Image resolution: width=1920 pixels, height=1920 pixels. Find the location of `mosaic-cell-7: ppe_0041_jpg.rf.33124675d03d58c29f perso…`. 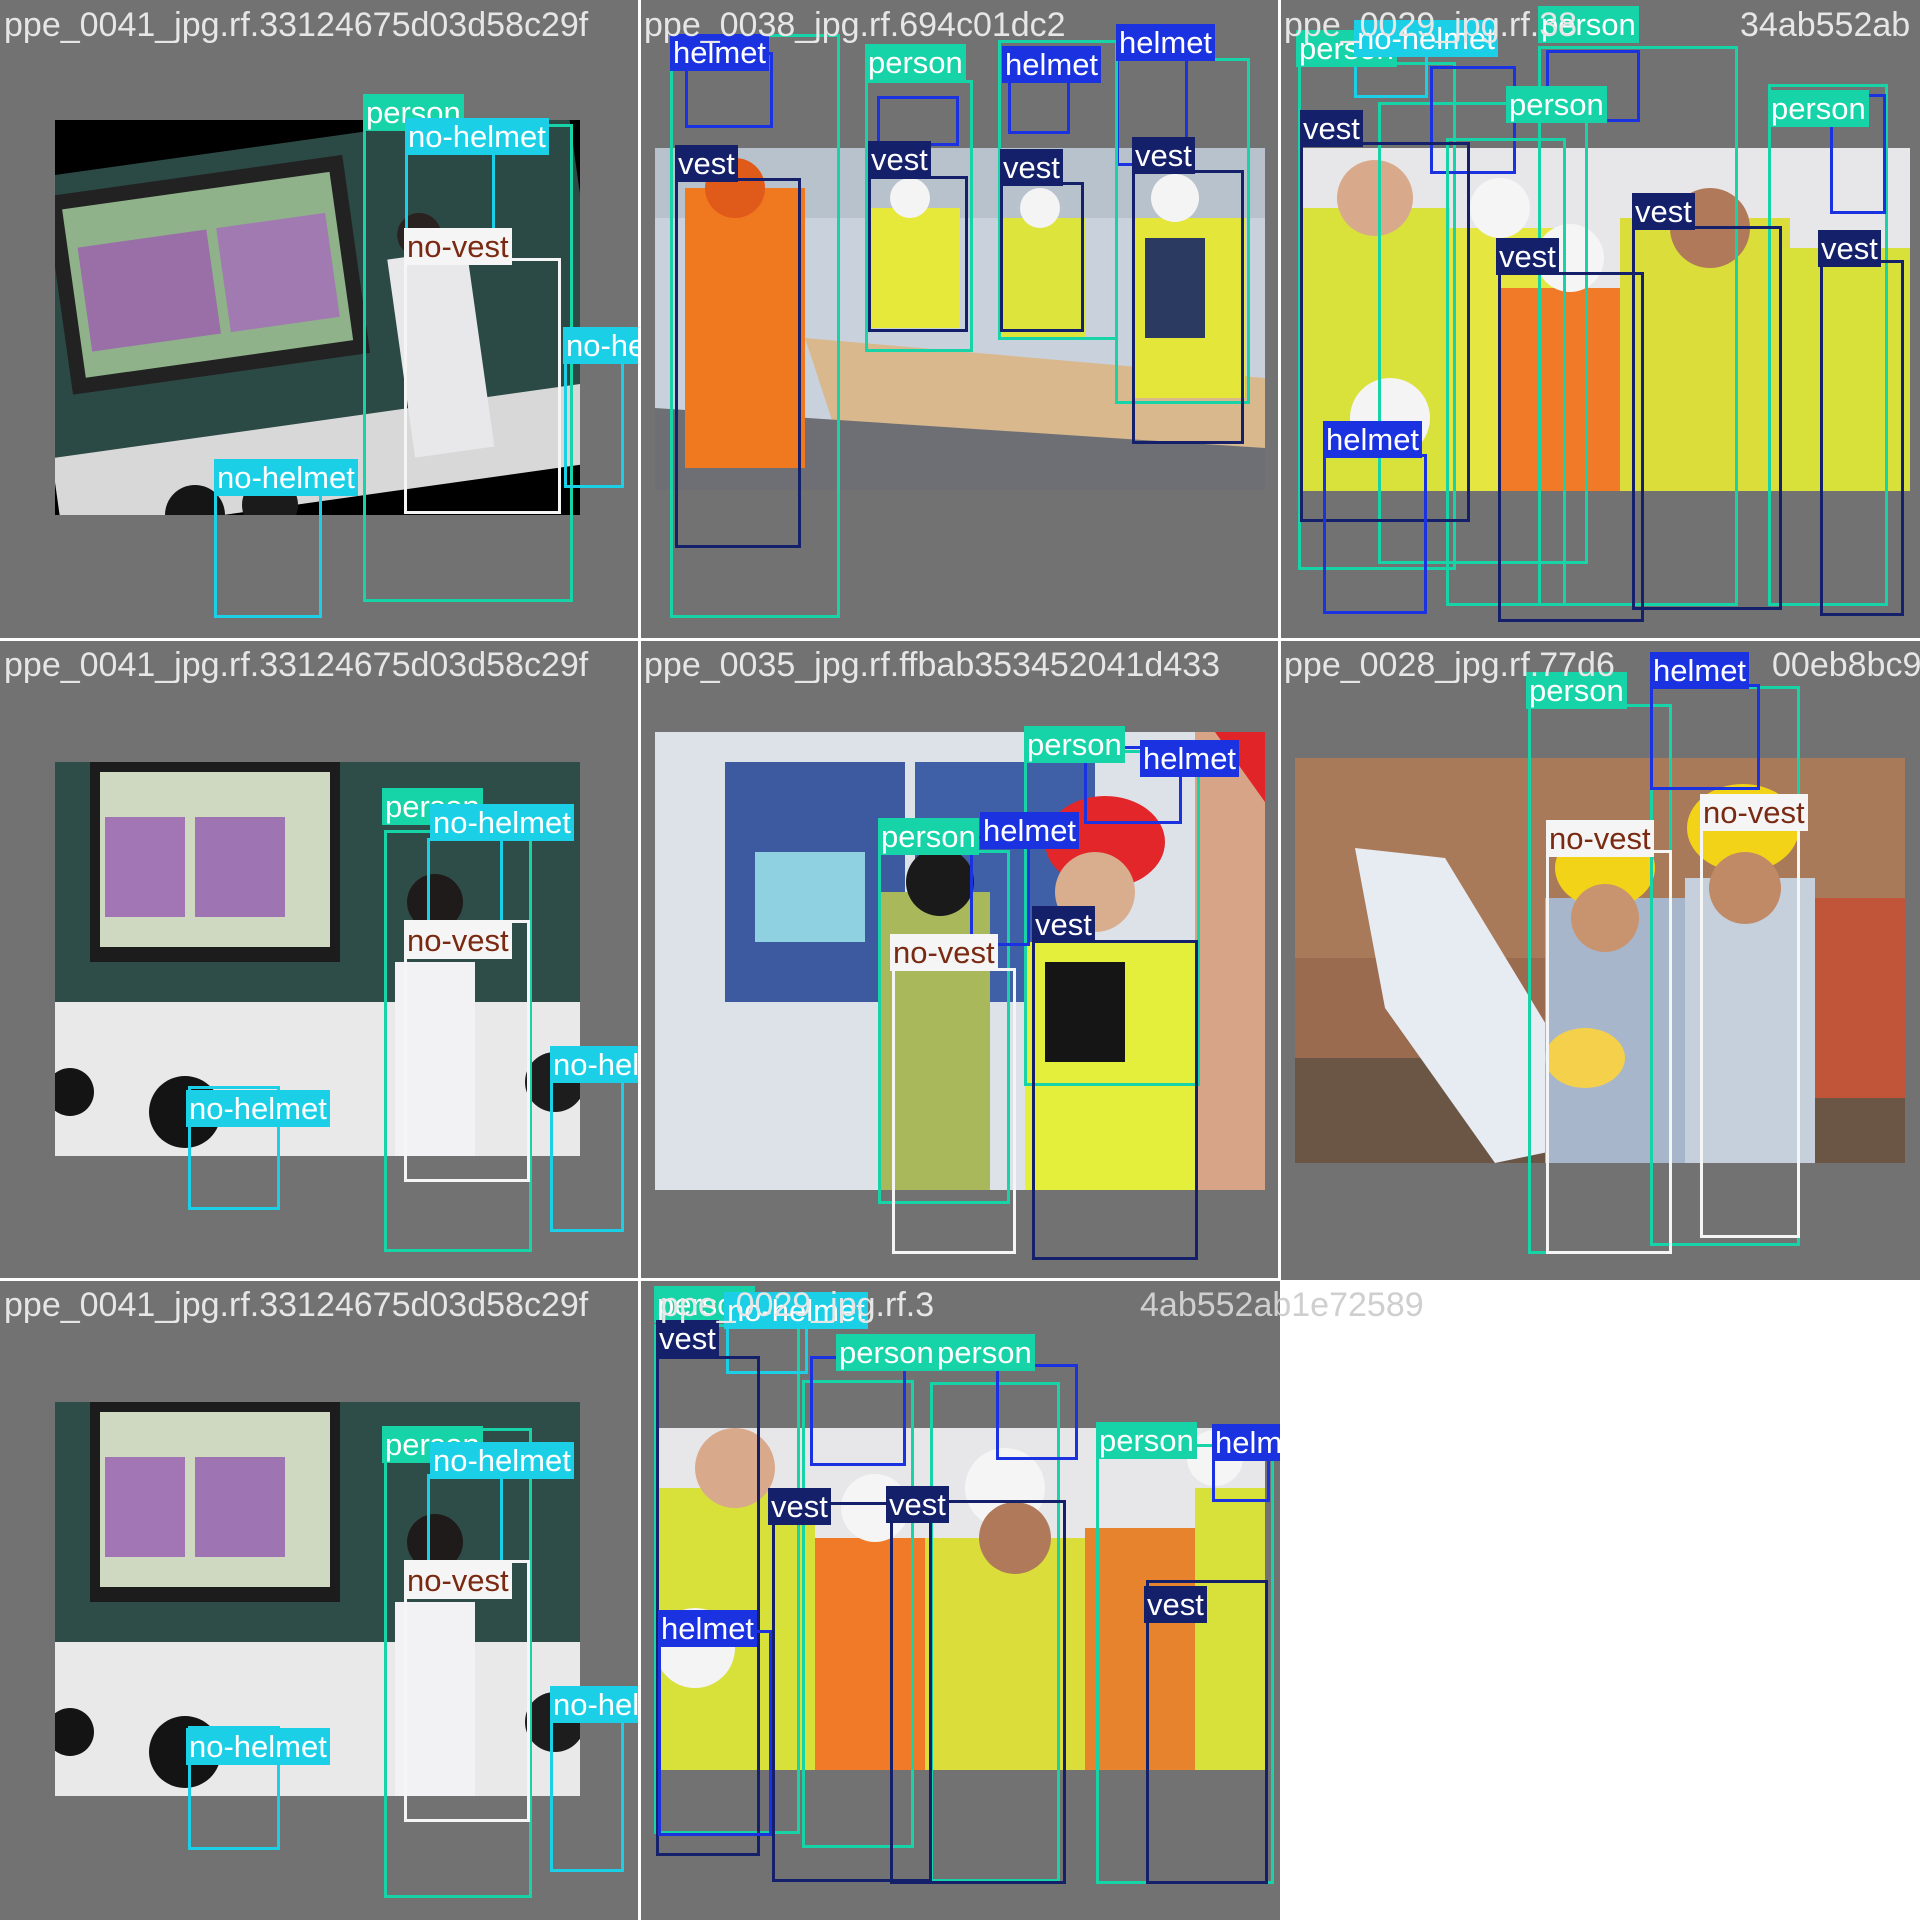

mosaic-cell-7: ppe_0041_jpg.rf.33124675d03d58c29f perso… is located at coordinates (320, 1600).